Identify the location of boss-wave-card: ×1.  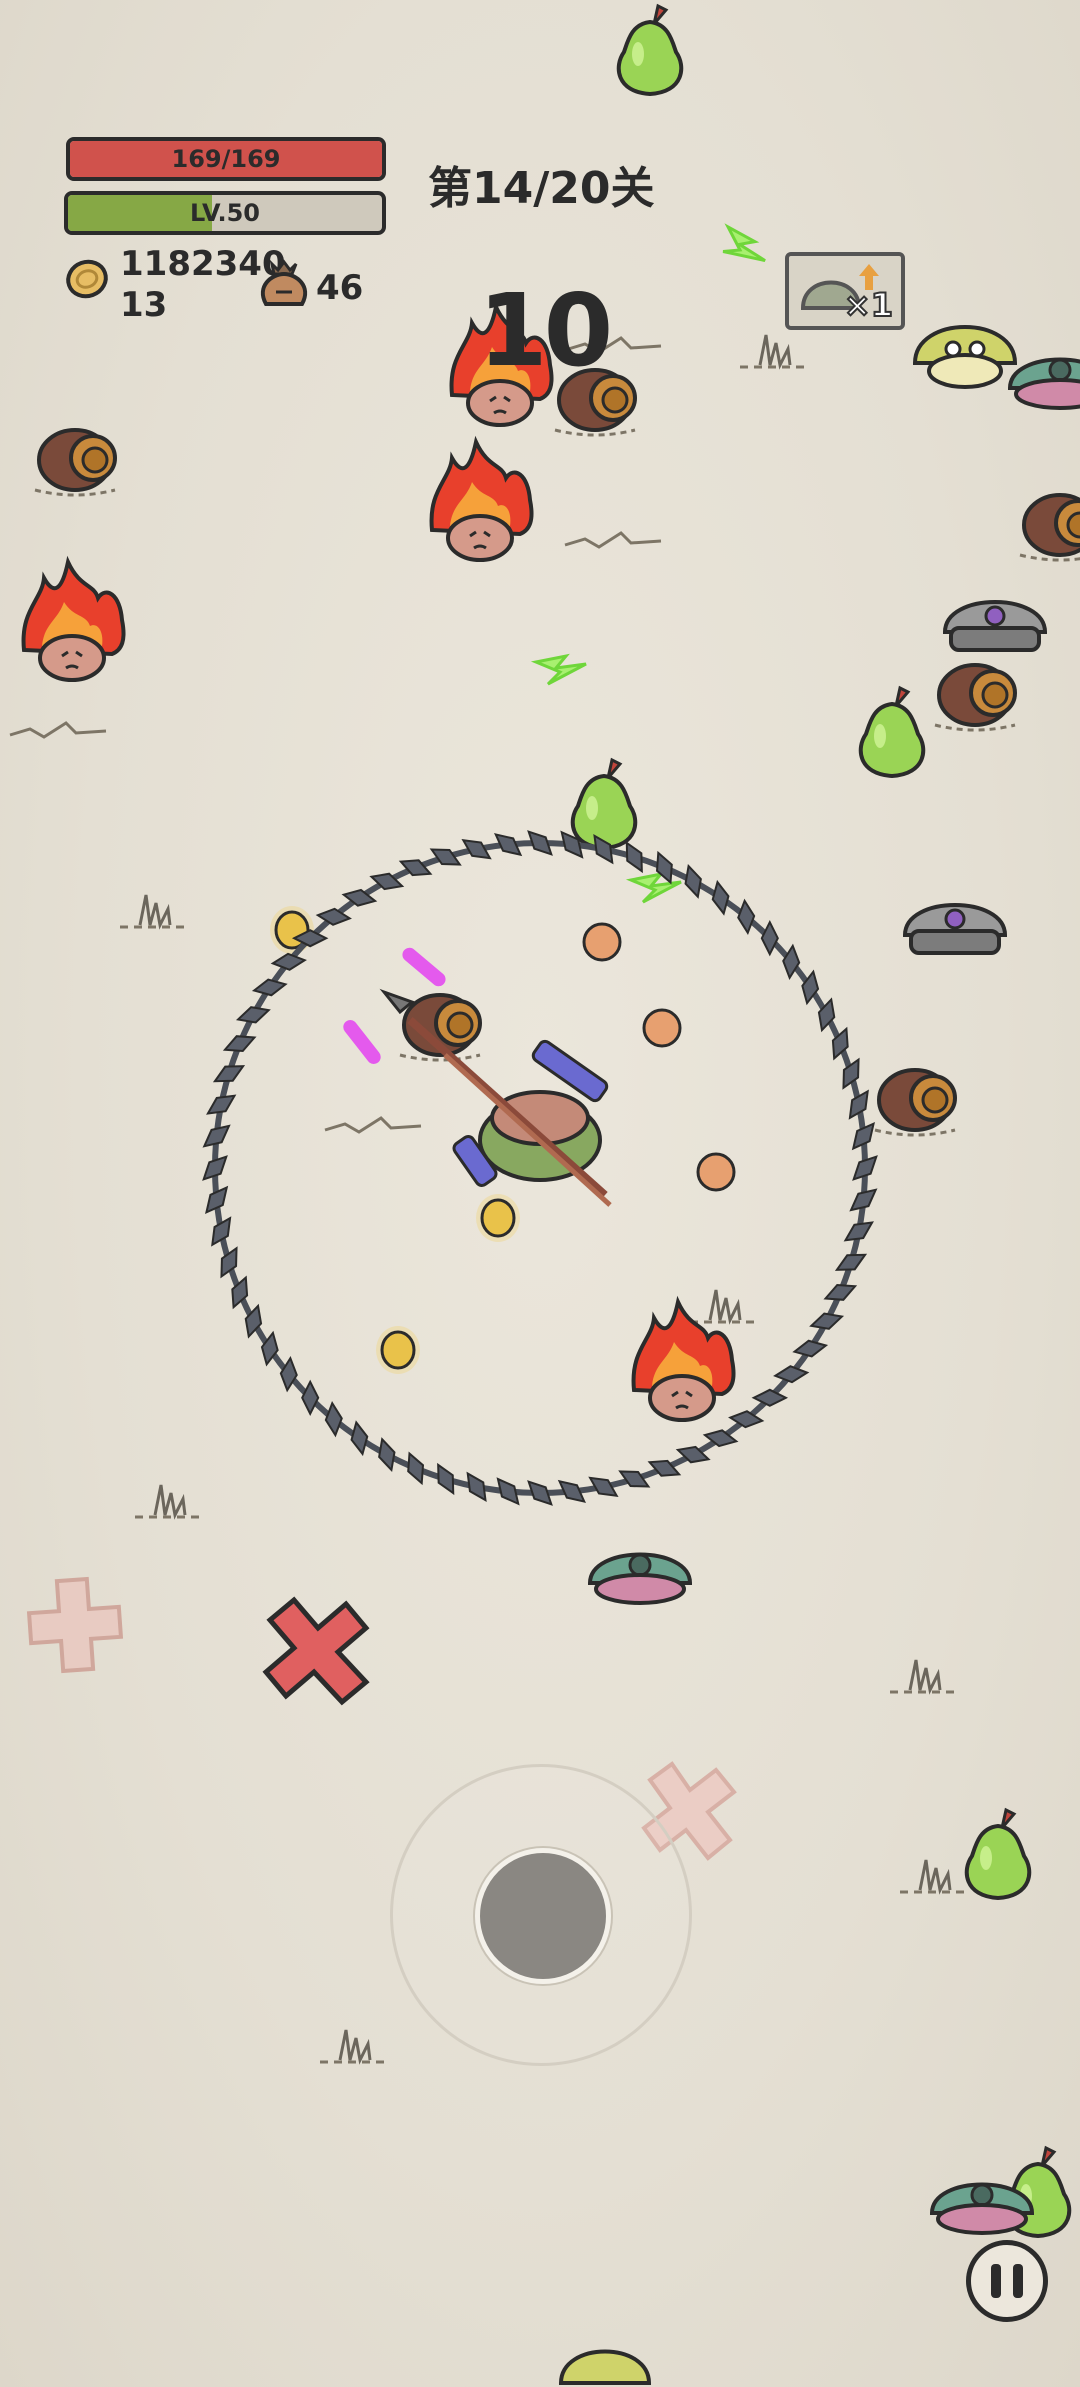
(845, 291).